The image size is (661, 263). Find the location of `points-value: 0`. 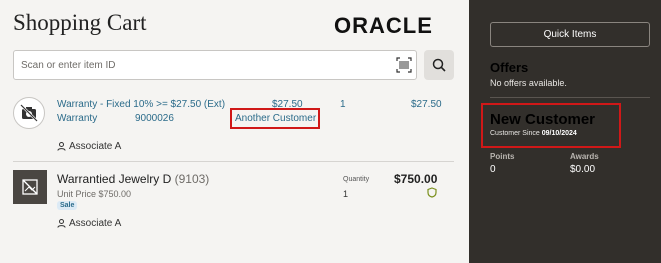

points-value: 0 is located at coordinates (493, 169).